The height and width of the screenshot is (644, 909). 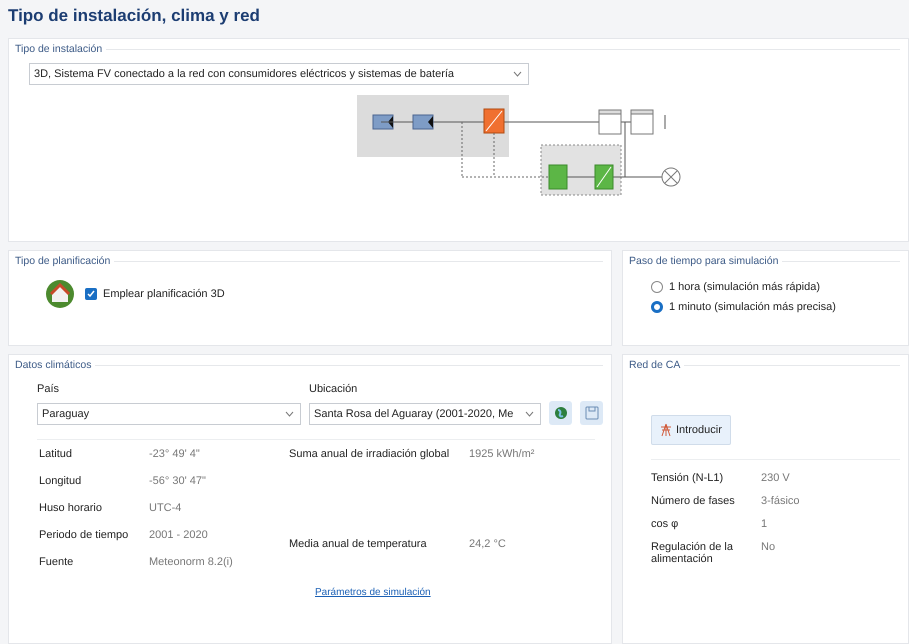 What do you see at coordinates (776, 478) in the screenshot?
I see `data-value: 230 V` at bounding box center [776, 478].